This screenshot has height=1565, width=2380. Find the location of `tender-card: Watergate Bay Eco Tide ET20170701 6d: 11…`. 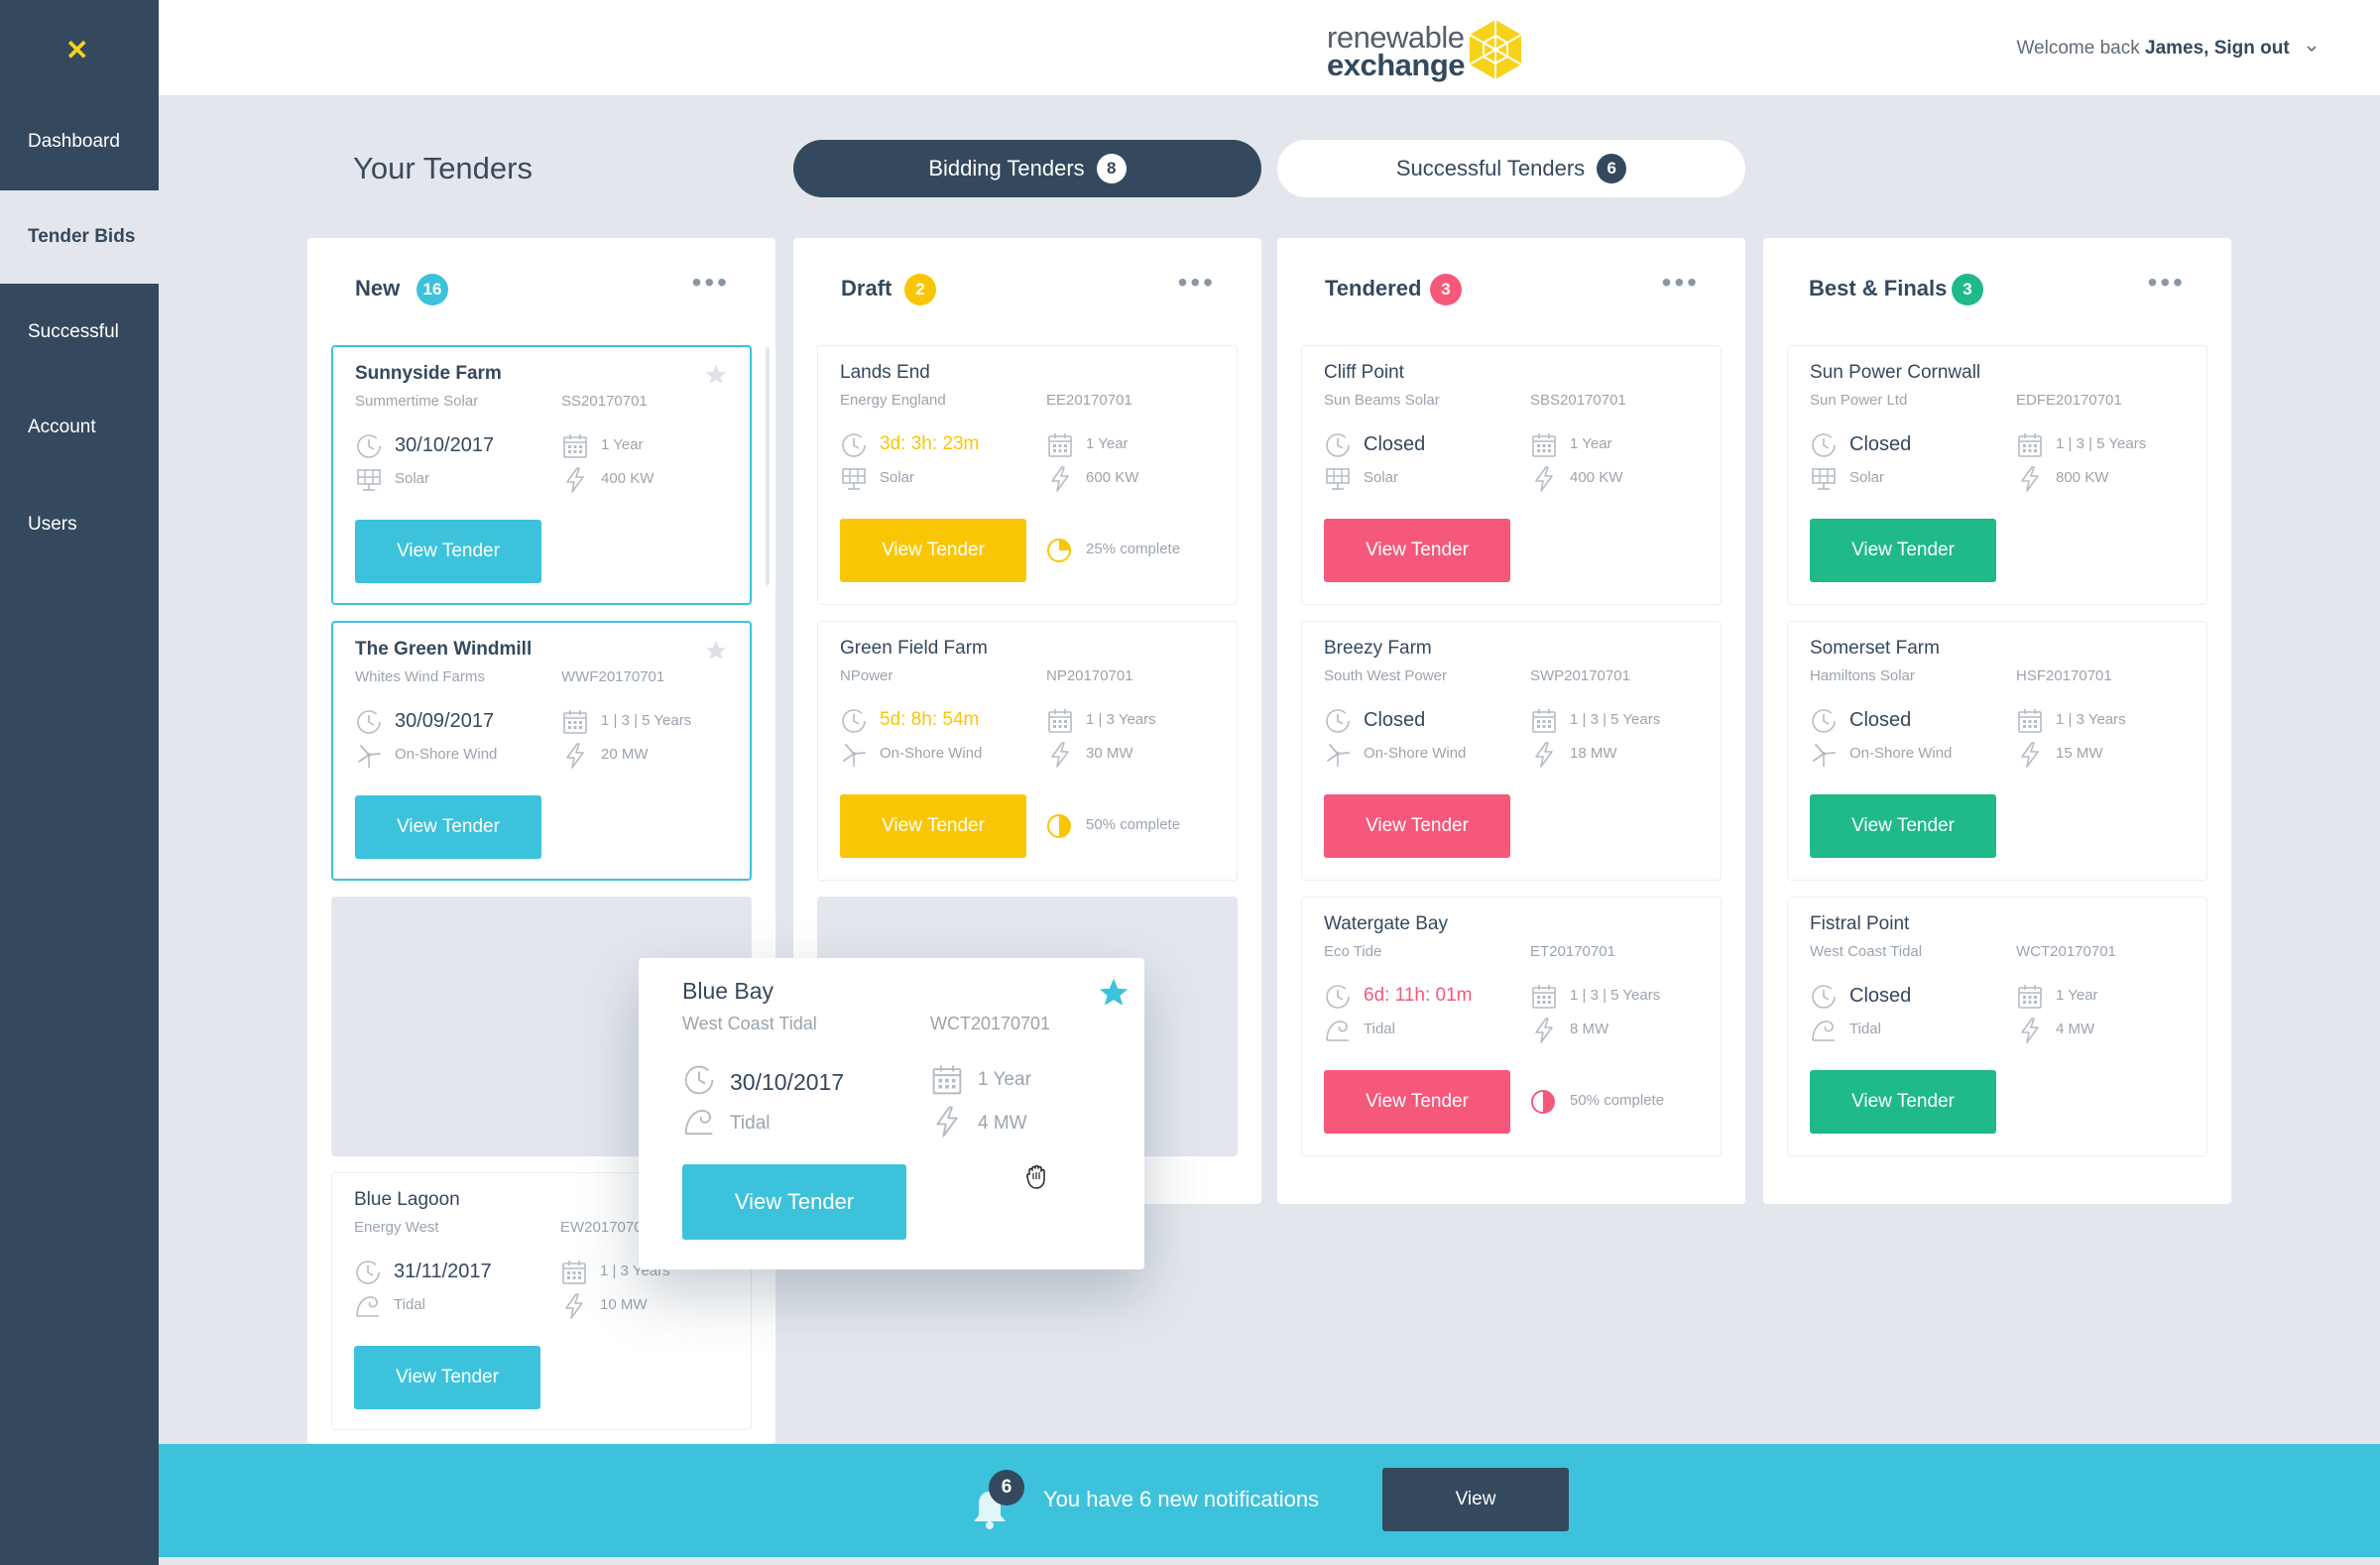

tender-card: Watergate Bay Eco Tide ET20170701 6d: 11… is located at coordinates (1511, 1026).